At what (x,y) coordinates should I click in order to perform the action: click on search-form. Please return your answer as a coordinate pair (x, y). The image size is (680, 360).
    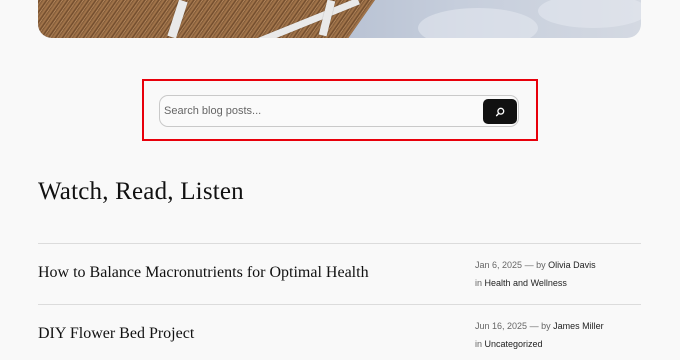
    Looking at the image, I should click on (339, 111).